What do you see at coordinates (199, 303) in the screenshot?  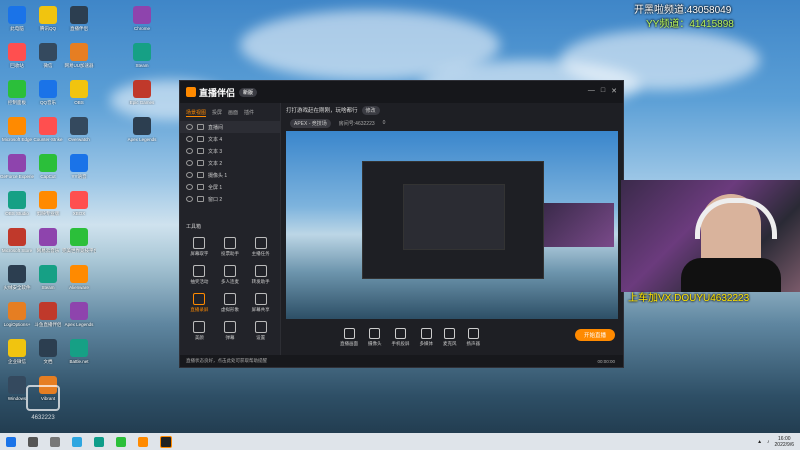 I see `tool-button: 直播录屏` at bounding box center [199, 303].